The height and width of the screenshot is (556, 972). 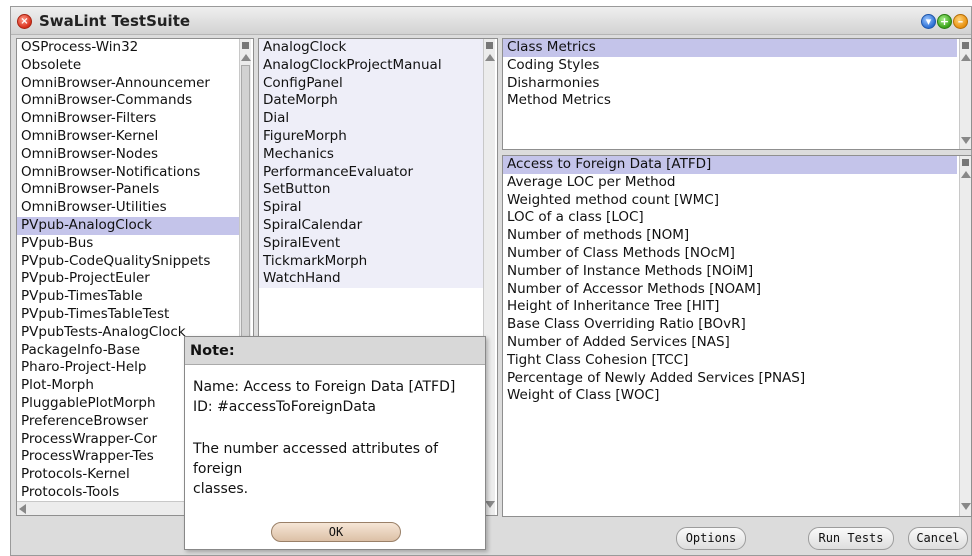 What do you see at coordinates (221, 489) in the screenshot?
I see `note-description-line: classes.` at bounding box center [221, 489].